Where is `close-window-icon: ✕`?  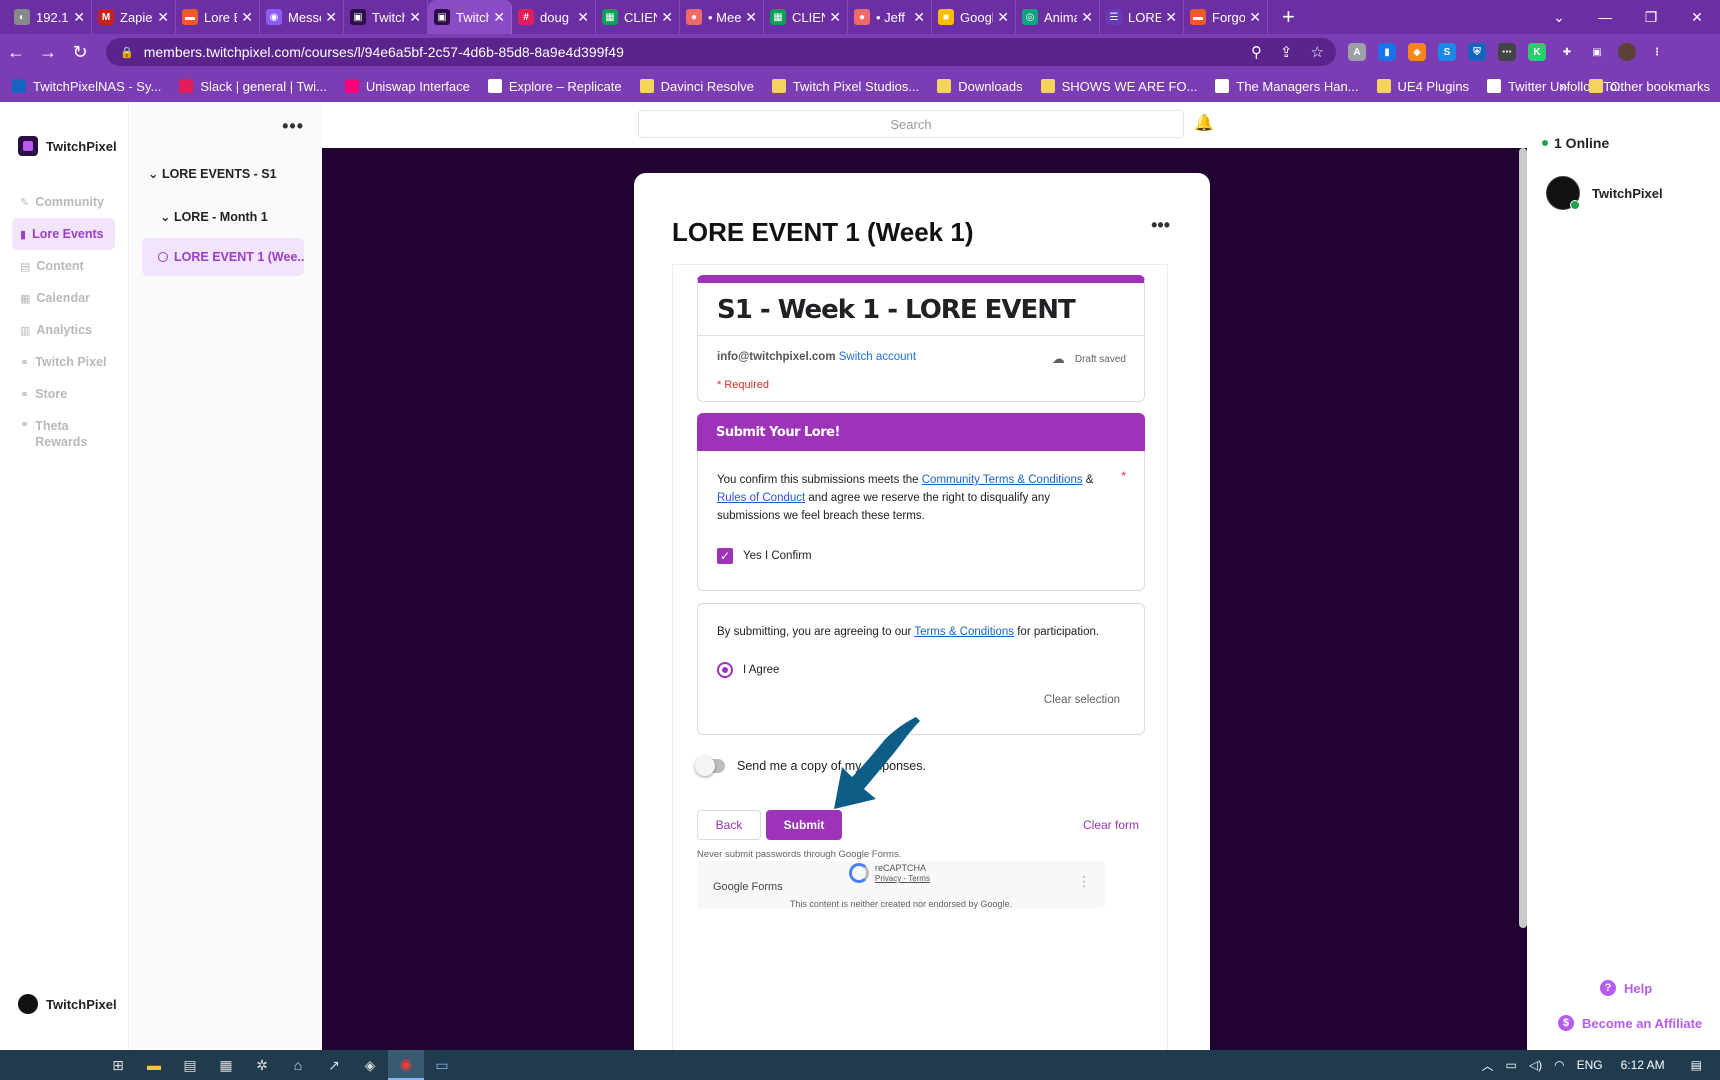
close-window-icon: ✕ is located at coordinates (1697, 17).